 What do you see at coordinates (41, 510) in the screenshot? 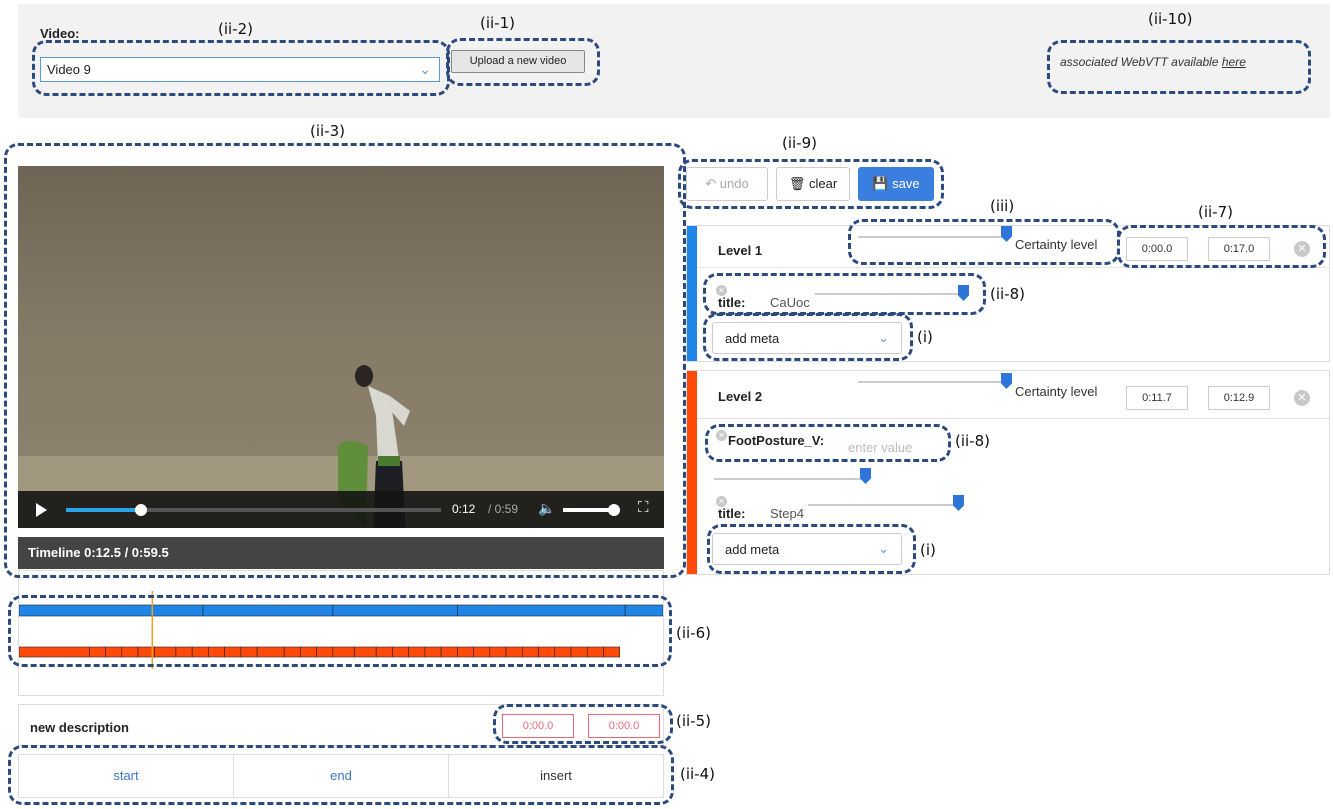
I see `play-icon` at bounding box center [41, 510].